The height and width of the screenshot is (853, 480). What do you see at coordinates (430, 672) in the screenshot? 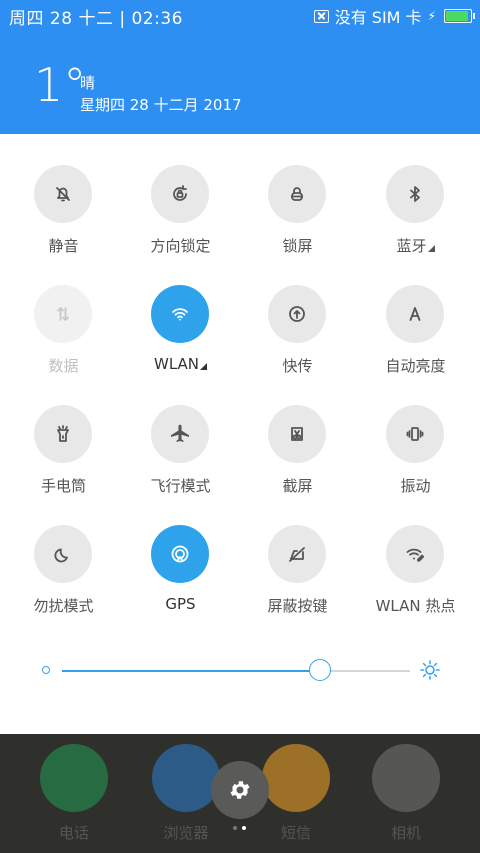
I see `brightness-high-icon` at bounding box center [430, 672].